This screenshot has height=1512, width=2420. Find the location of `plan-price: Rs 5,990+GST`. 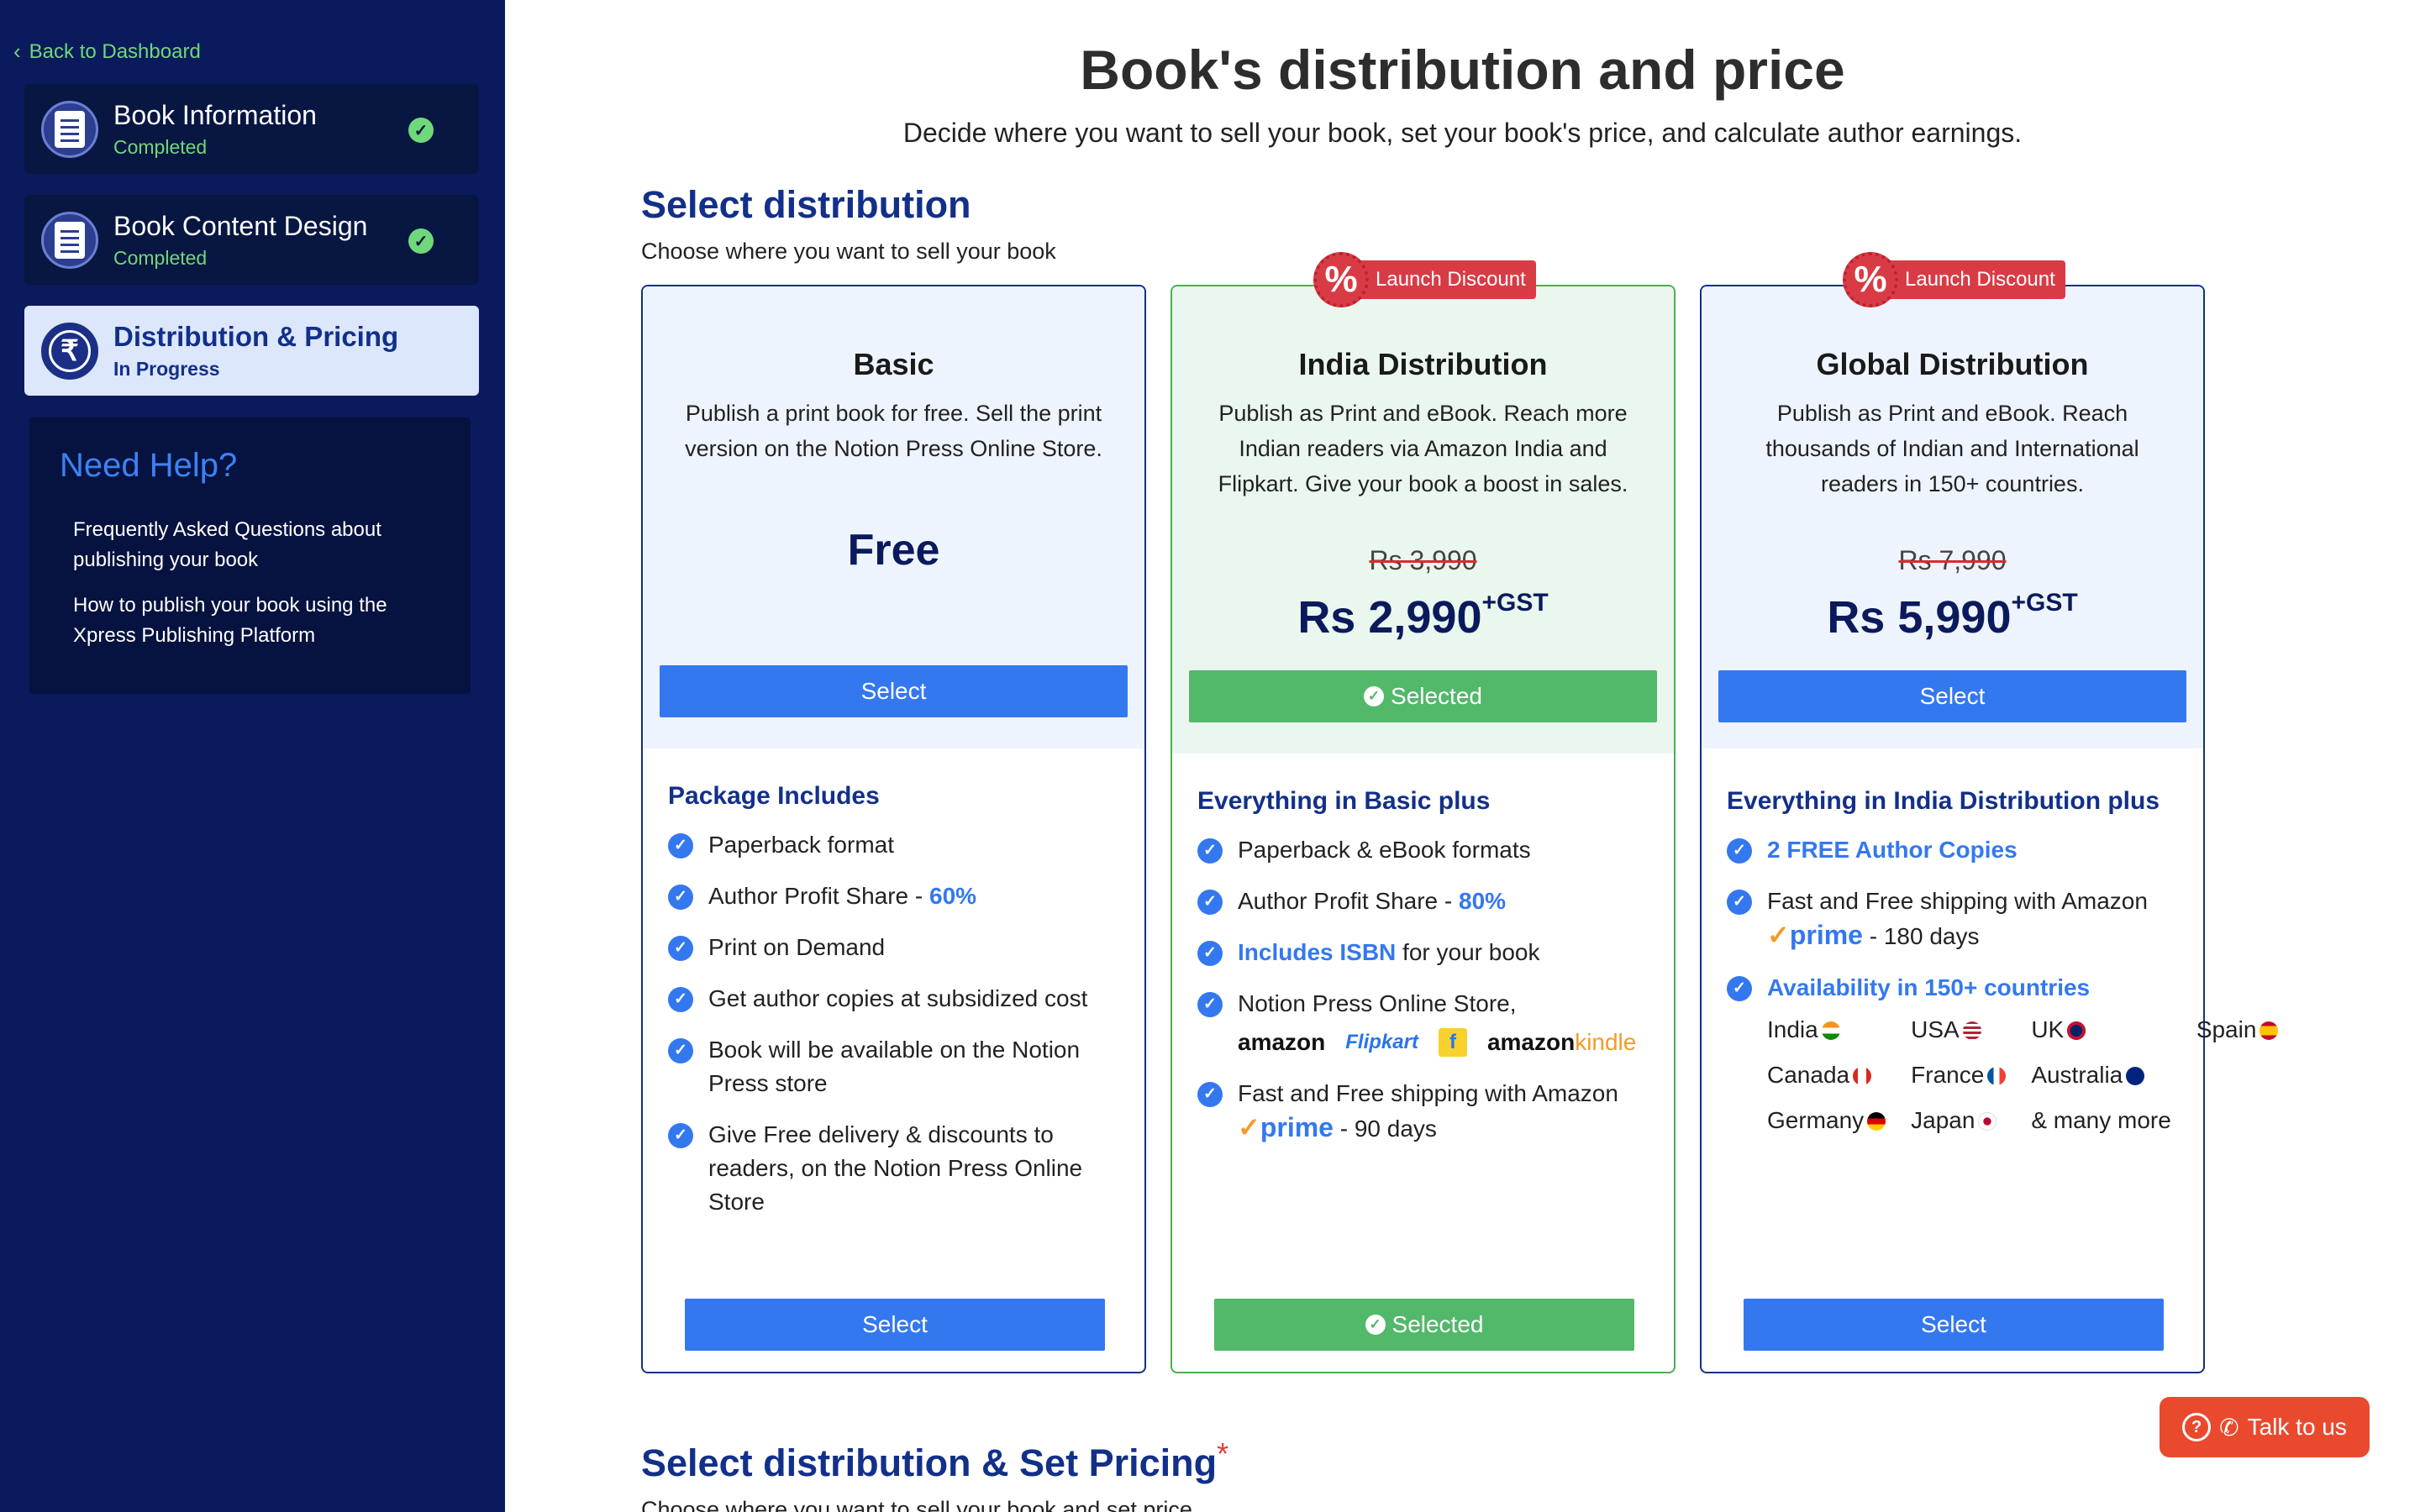

plan-price: Rs 5,990+GST is located at coordinates (1952, 616).